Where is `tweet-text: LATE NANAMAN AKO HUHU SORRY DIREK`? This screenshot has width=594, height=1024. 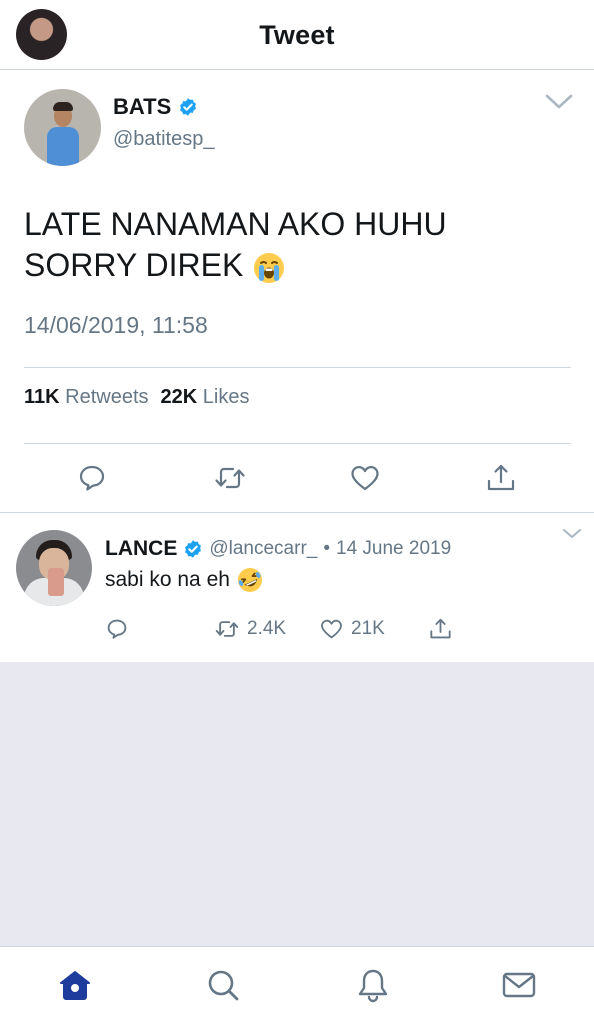
tweet-text: LATE NANAMAN AKO HUHU SORRY DIREK is located at coordinates (294, 245).